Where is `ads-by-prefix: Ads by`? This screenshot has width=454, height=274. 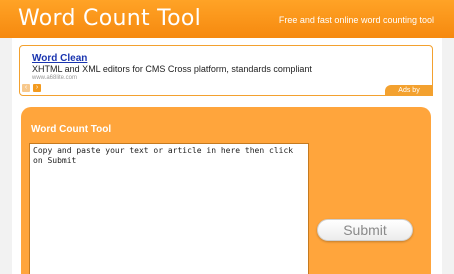
ads-by-prefix: Ads by is located at coordinates (409, 90).